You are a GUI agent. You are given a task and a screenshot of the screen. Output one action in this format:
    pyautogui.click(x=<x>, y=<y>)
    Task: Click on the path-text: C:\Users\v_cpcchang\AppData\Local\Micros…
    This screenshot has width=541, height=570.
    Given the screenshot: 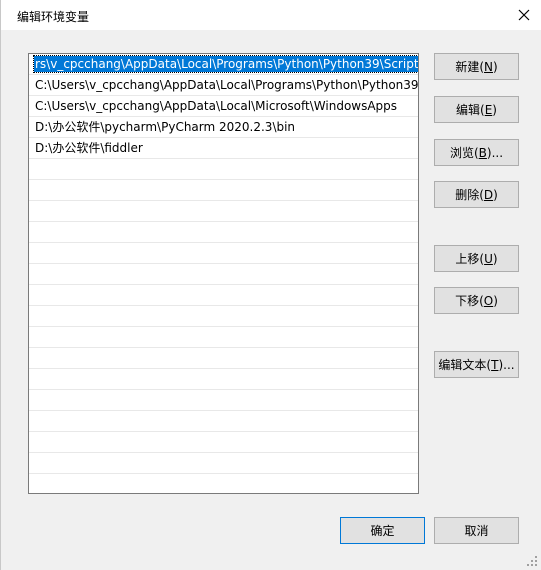 What is the action you would take?
    pyautogui.click(x=216, y=106)
    